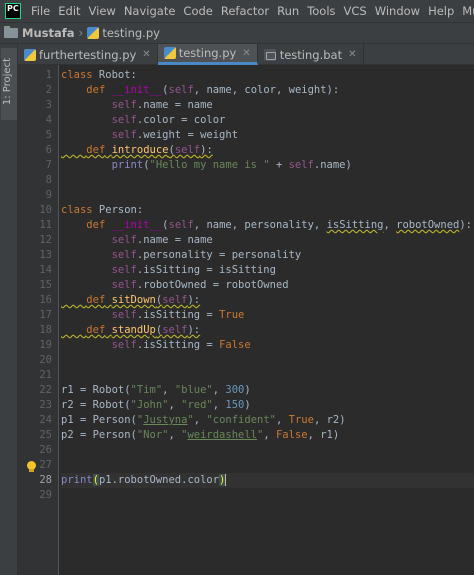  Describe the element at coordinates (45, 285) in the screenshot. I see `line-number: 15` at that location.